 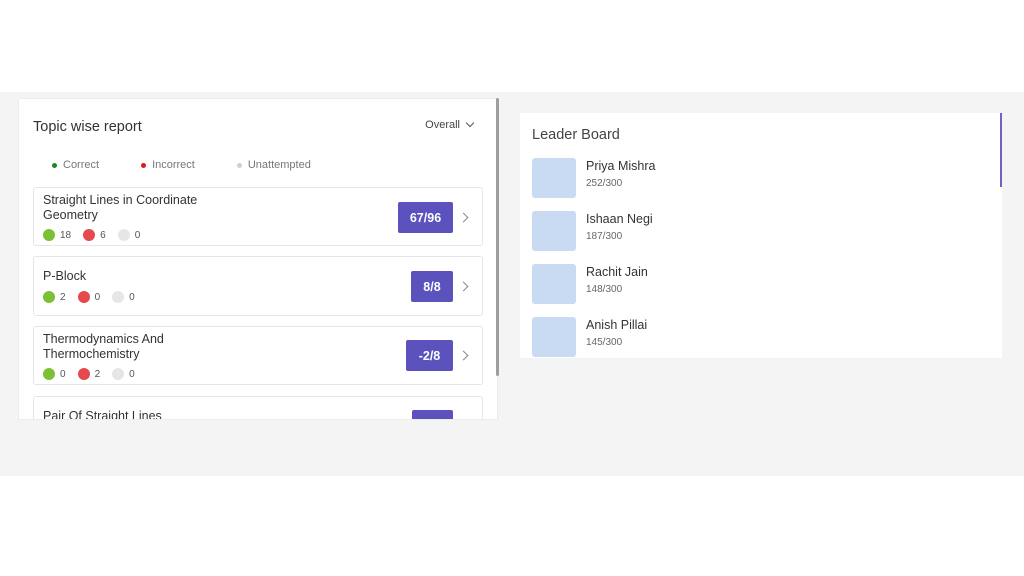 I want to click on result-legend: Correct Incorrect Unattempted, so click(x=202, y=165).